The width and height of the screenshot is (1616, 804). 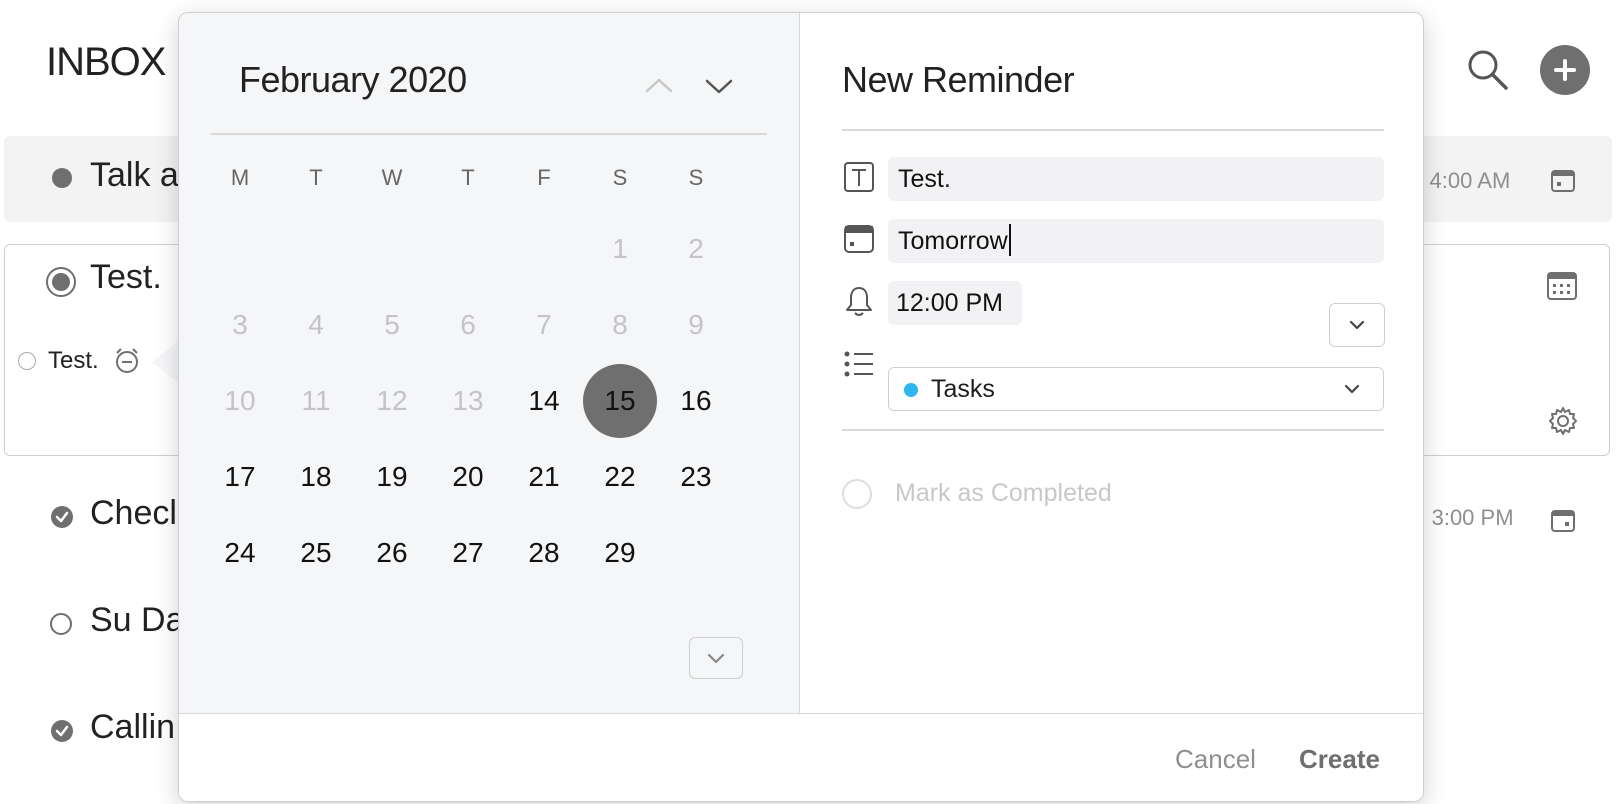 What do you see at coordinates (240, 400) in the screenshot?
I see `calendar-day: 10` at bounding box center [240, 400].